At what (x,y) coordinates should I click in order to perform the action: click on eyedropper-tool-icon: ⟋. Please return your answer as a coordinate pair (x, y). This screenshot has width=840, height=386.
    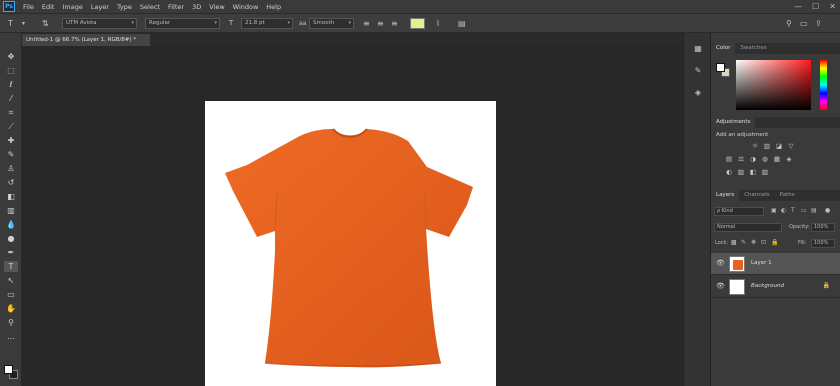
    Looking at the image, I should click on (11, 126).